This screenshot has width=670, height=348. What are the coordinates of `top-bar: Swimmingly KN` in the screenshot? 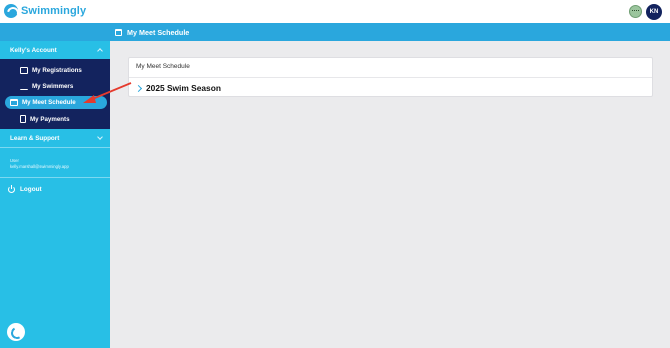 It's located at (335, 11).